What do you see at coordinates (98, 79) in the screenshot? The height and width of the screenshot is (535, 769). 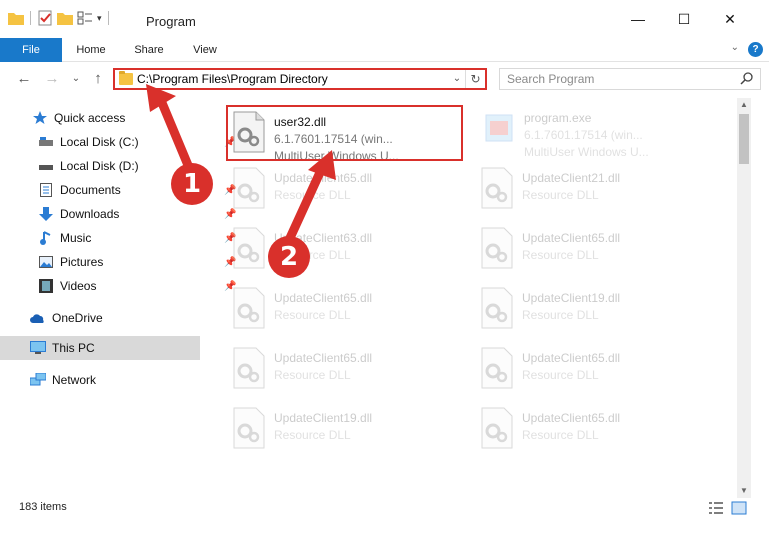 I see `up-button: ↑` at bounding box center [98, 79].